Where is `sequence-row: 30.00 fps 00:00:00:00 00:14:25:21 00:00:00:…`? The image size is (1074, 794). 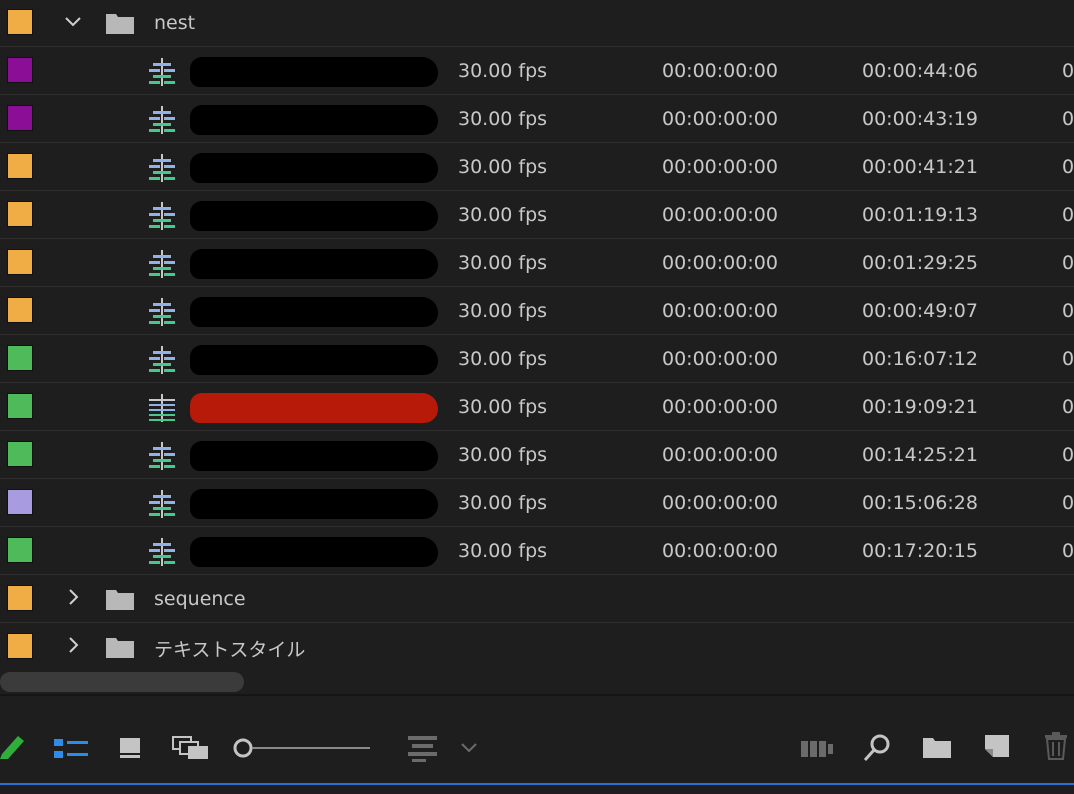
sequence-row: 30.00 fps 00:00:00:00 00:14:25:21 00:00:00:… is located at coordinates (537, 455).